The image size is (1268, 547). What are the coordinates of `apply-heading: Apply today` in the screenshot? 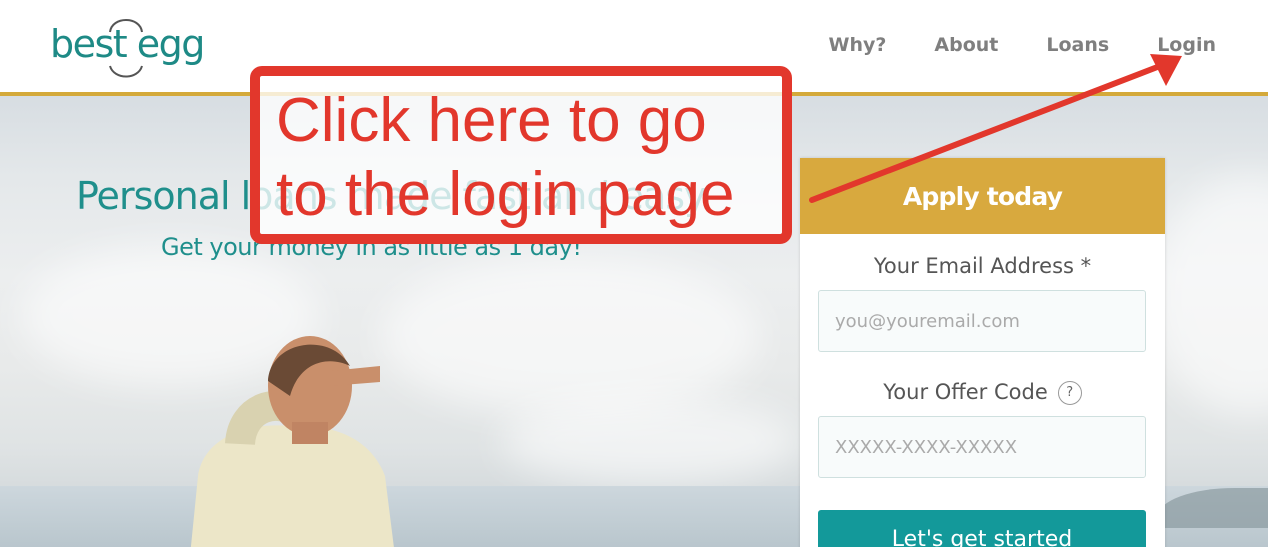 It's located at (982, 196).